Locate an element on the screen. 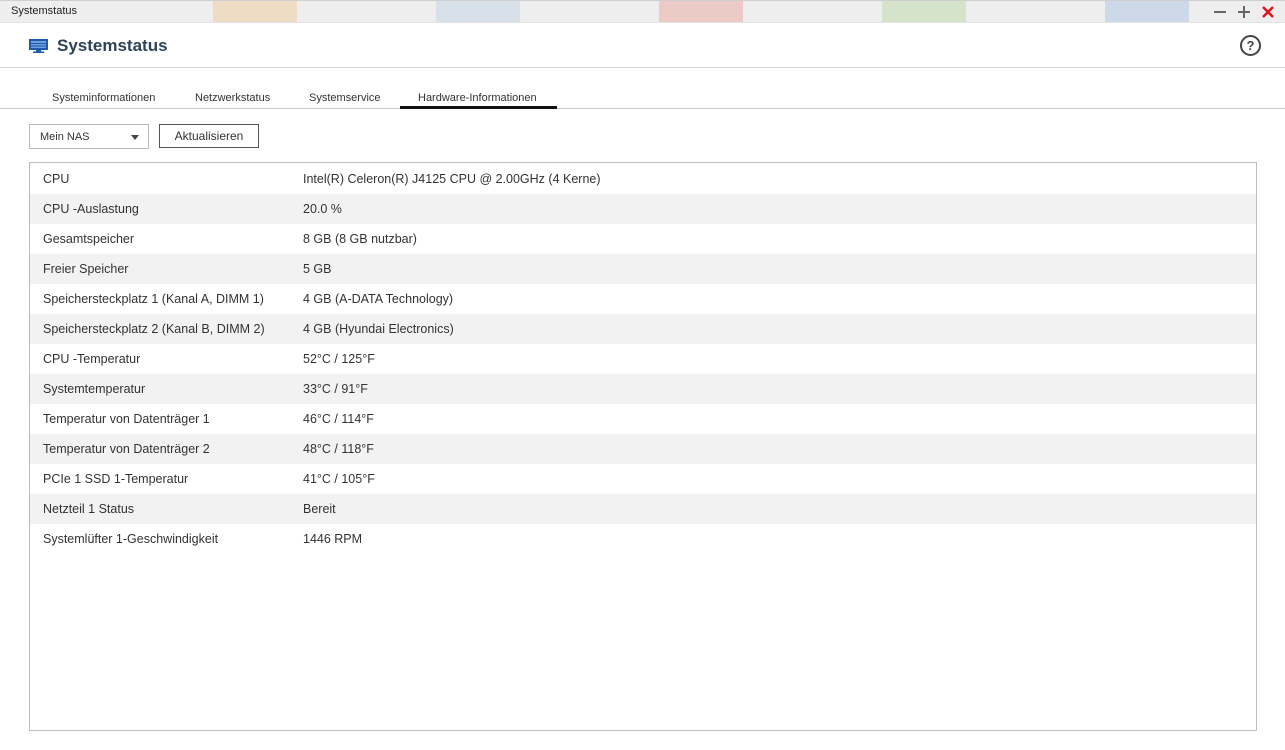 Image resolution: width=1285 pixels, height=750 pixels. tab-systeminformationen: Systeminformationen is located at coordinates (103, 98).